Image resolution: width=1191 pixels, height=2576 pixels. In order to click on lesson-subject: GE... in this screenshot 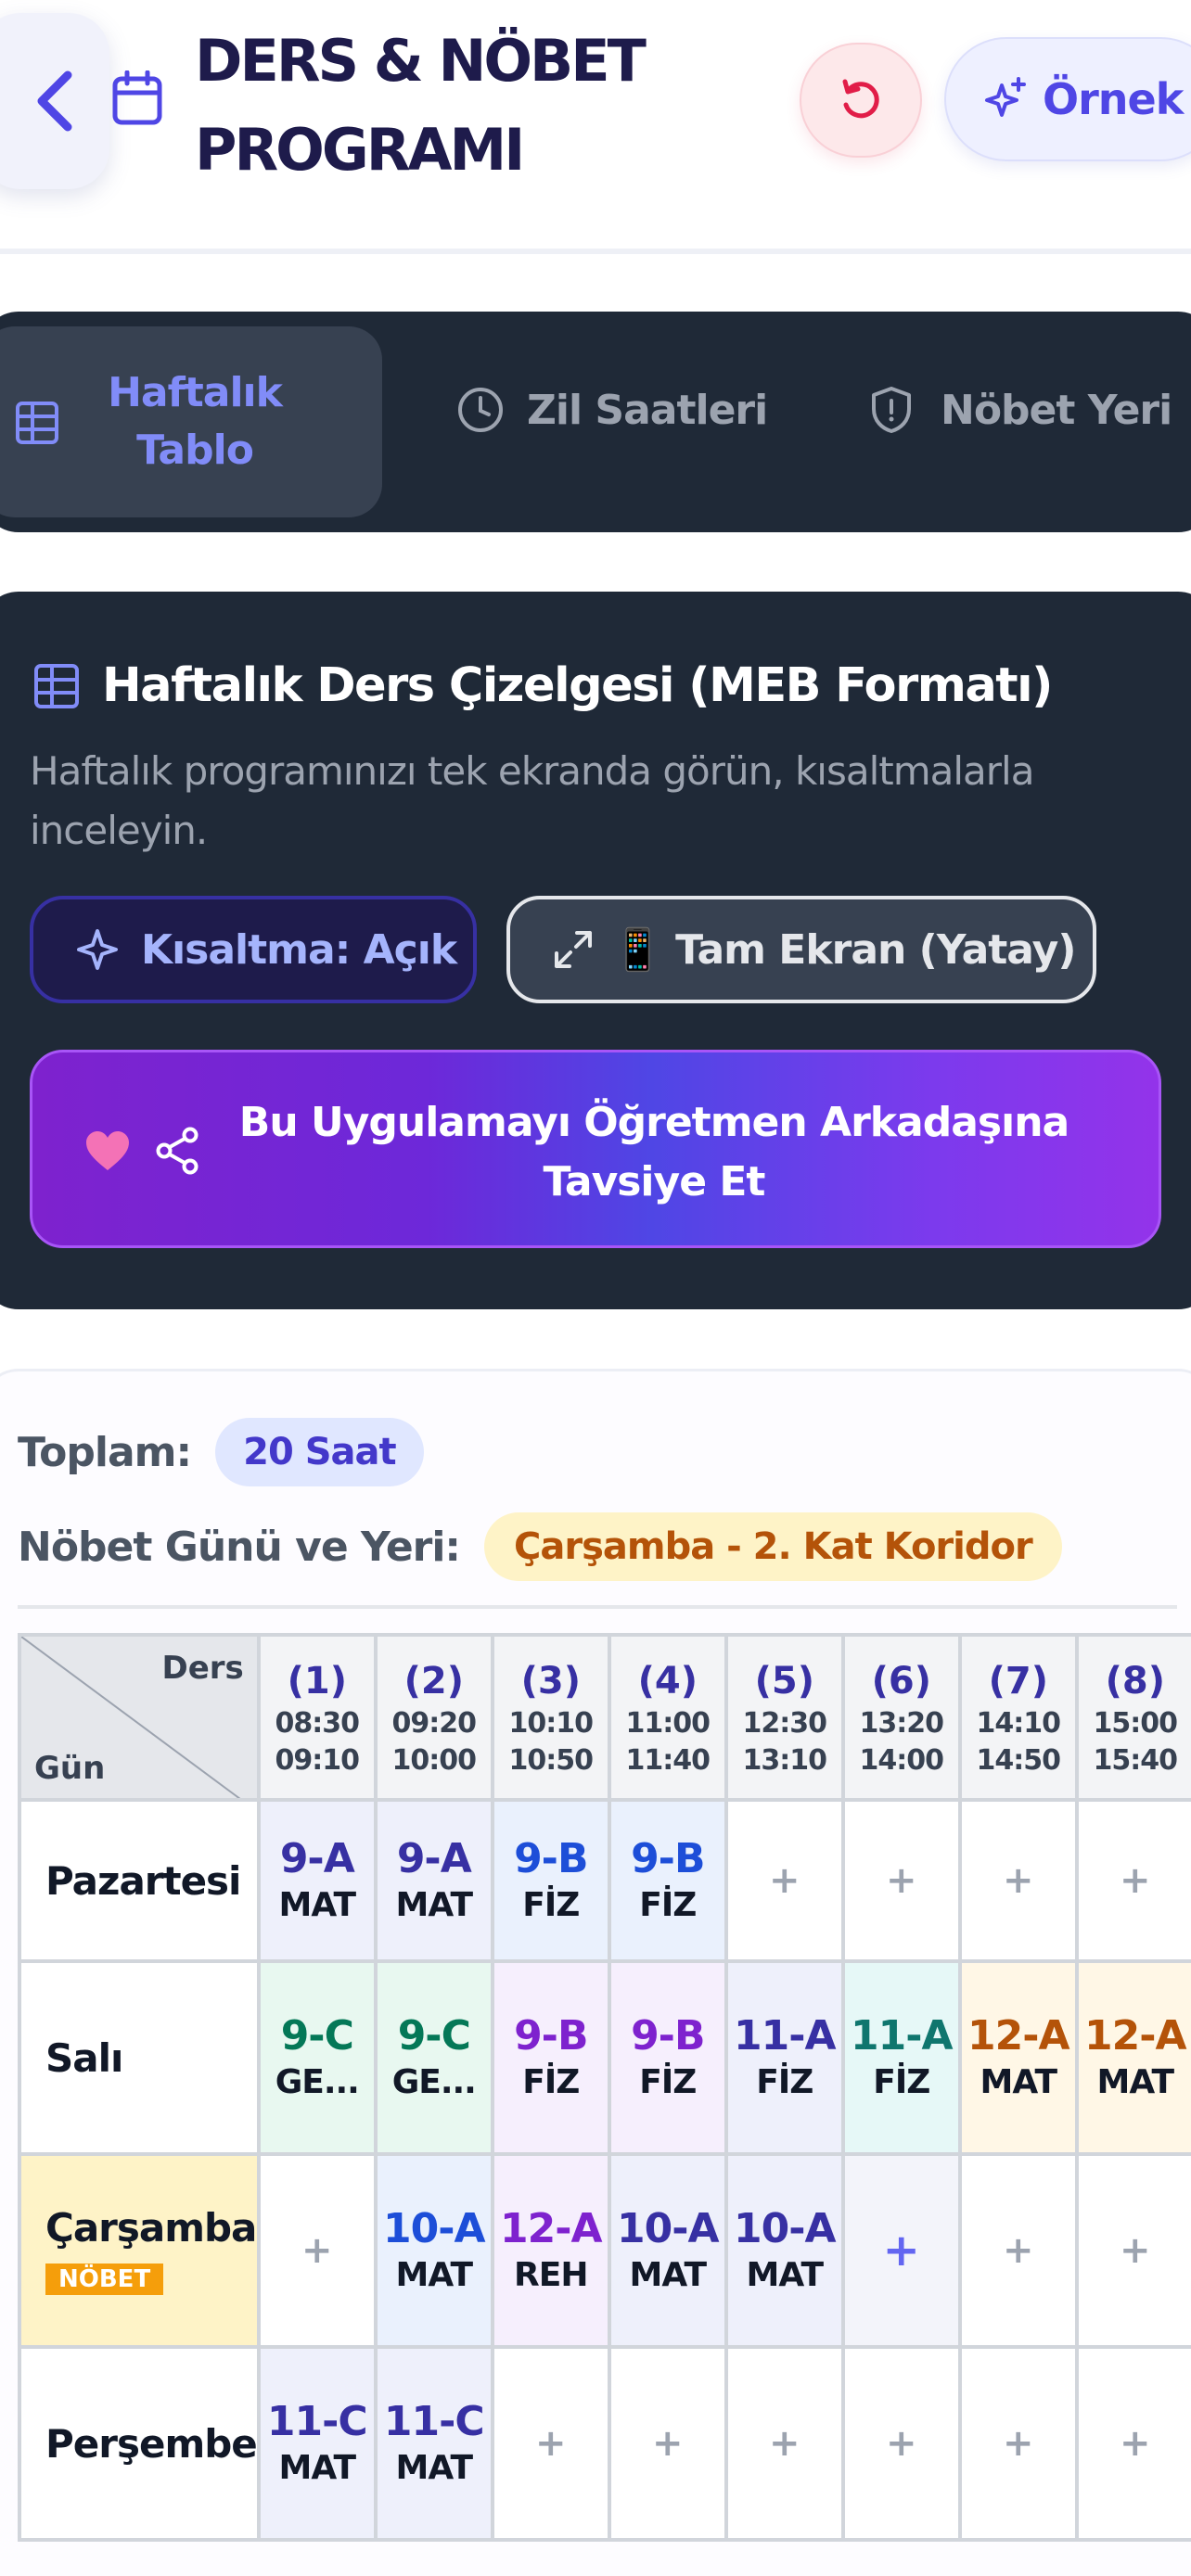, I will do `click(434, 2082)`.